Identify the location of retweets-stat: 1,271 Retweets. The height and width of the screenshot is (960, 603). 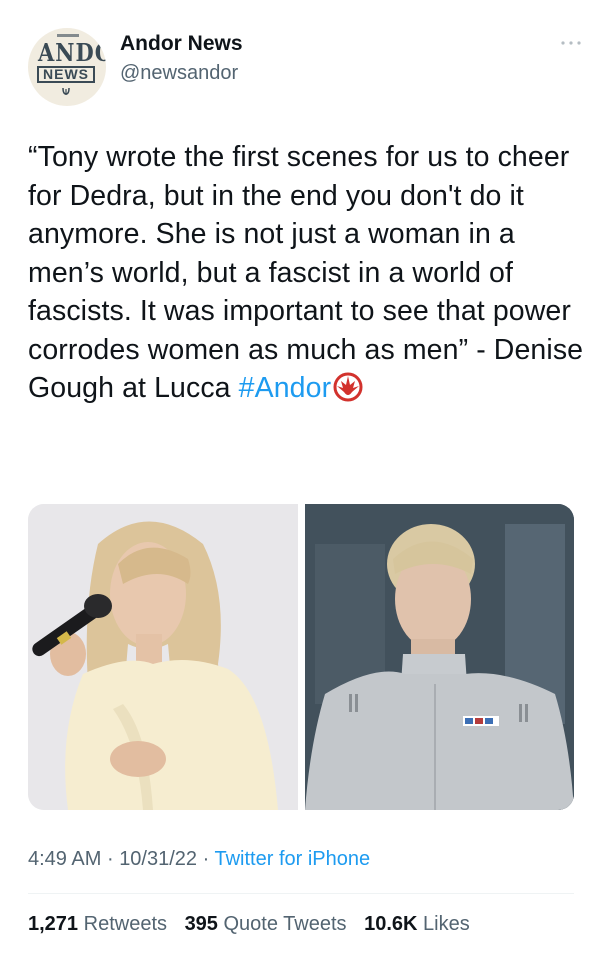
(97, 924).